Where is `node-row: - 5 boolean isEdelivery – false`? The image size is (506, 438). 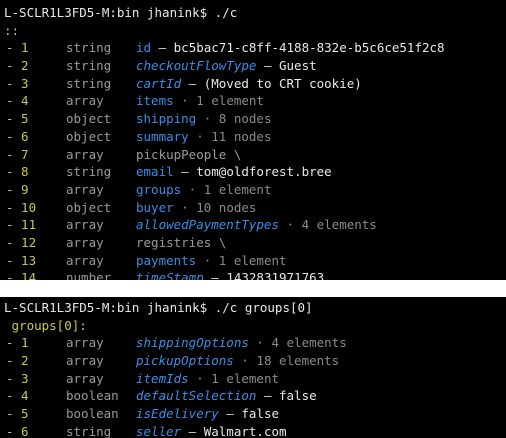
node-row: - 5 boolean isEdelivery – false is located at coordinates (255, 414).